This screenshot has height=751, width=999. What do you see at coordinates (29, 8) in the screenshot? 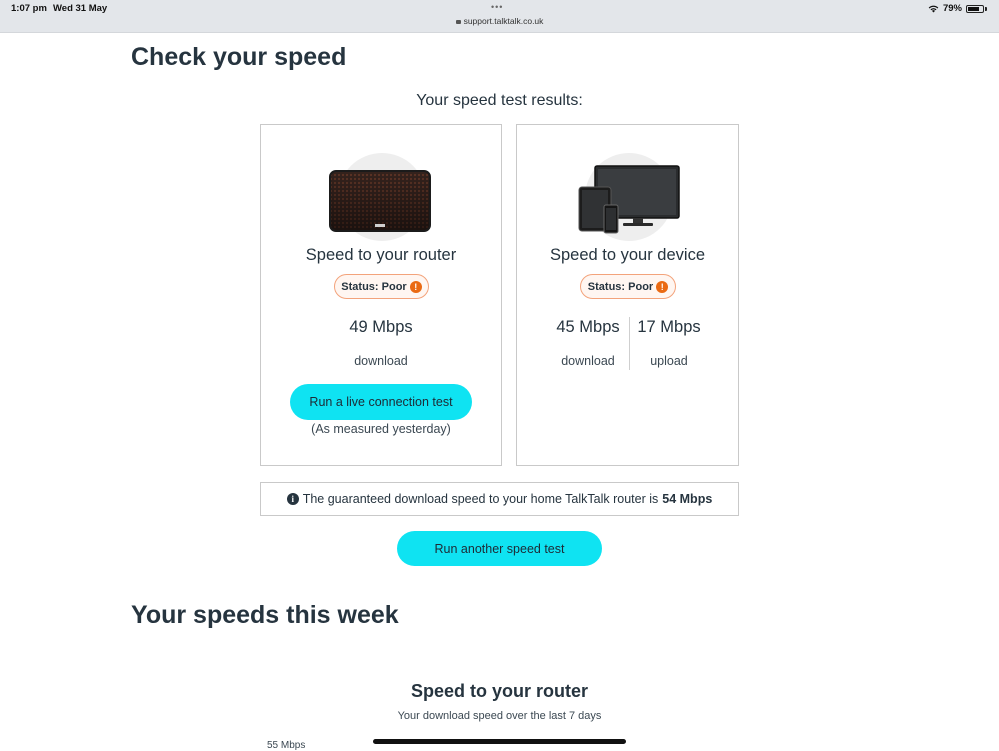
I see `clock: 1:07 pm` at bounding box center [29, 8].